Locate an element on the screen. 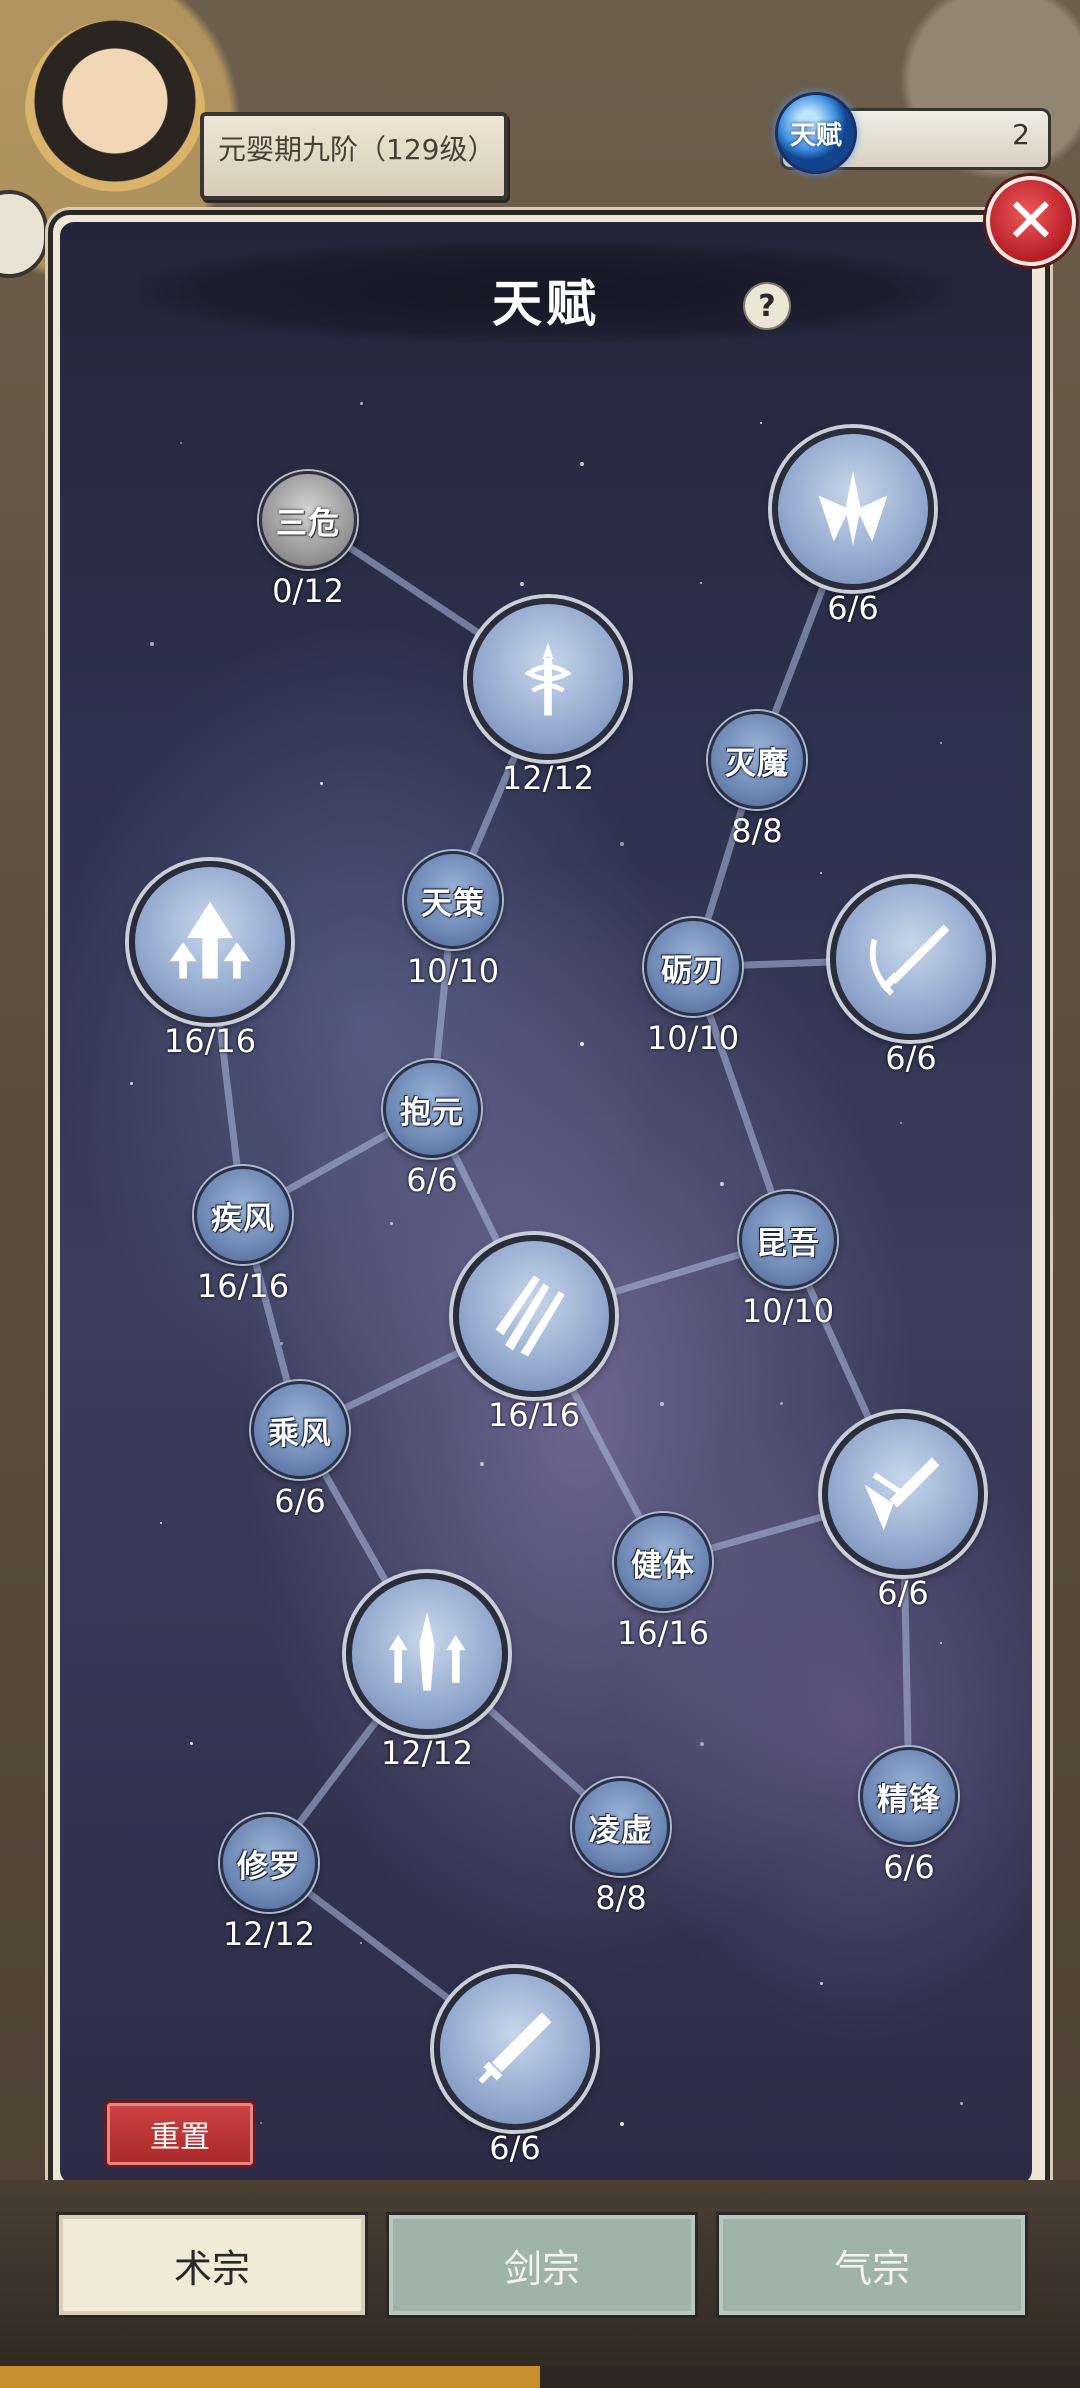 This screenshot has width=1080, height=2388. talent-node-name: 健体 is located at coordinates (663, 1565).